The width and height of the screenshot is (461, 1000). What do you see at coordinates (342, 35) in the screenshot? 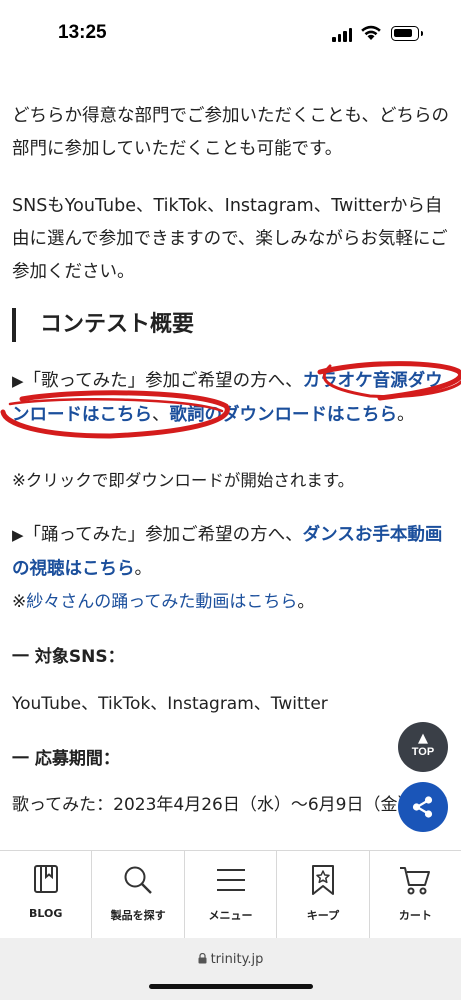
I see `cellular-signal-icon` at bounding box center [342, 35].